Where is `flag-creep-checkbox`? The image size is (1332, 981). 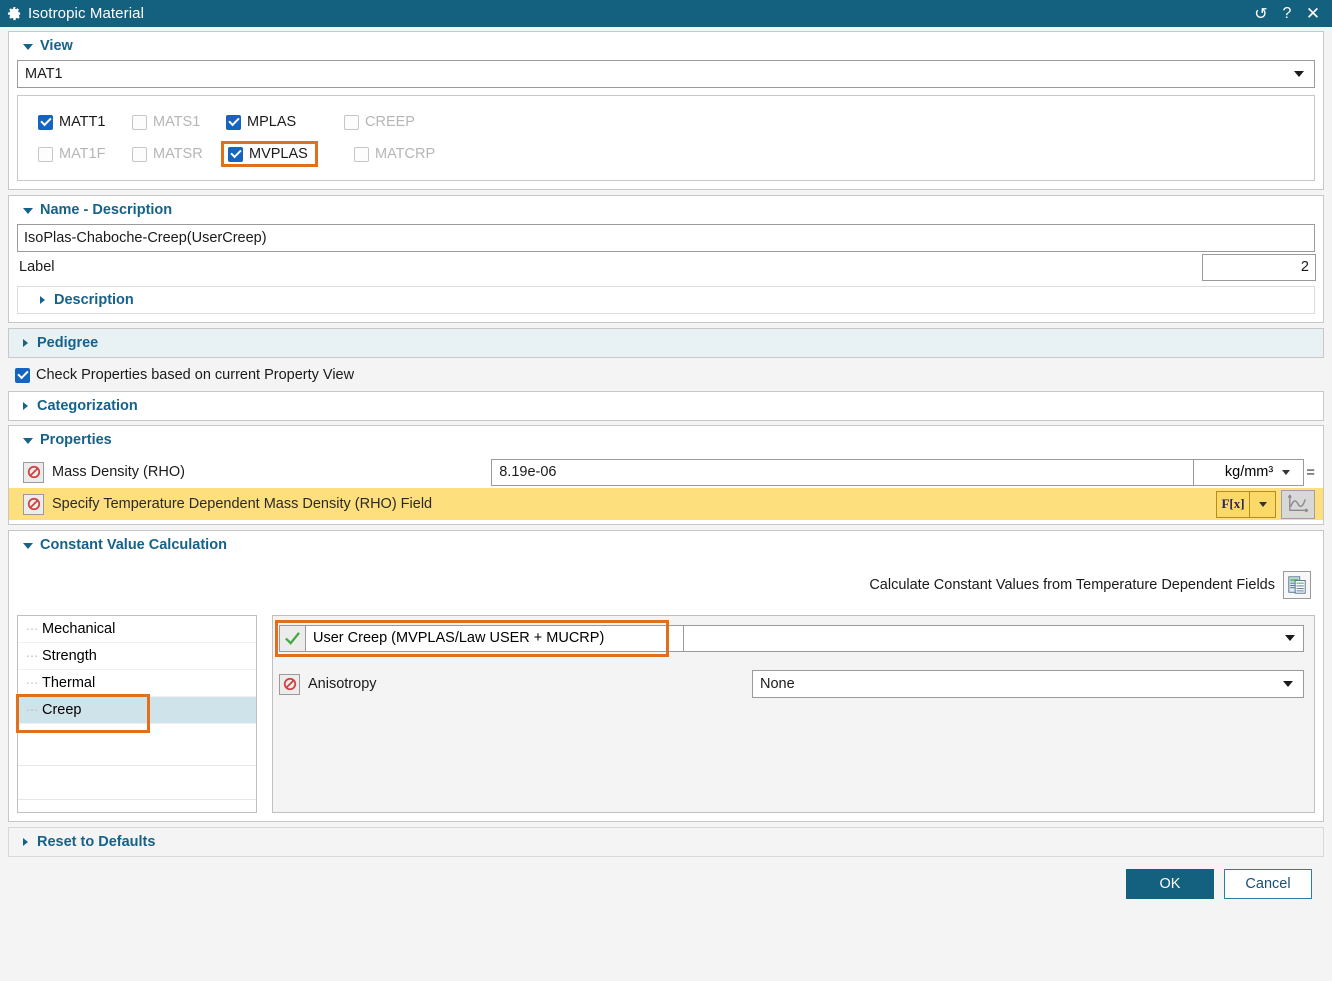 flag-creep-checkbox is located at coordinates (351, 122).